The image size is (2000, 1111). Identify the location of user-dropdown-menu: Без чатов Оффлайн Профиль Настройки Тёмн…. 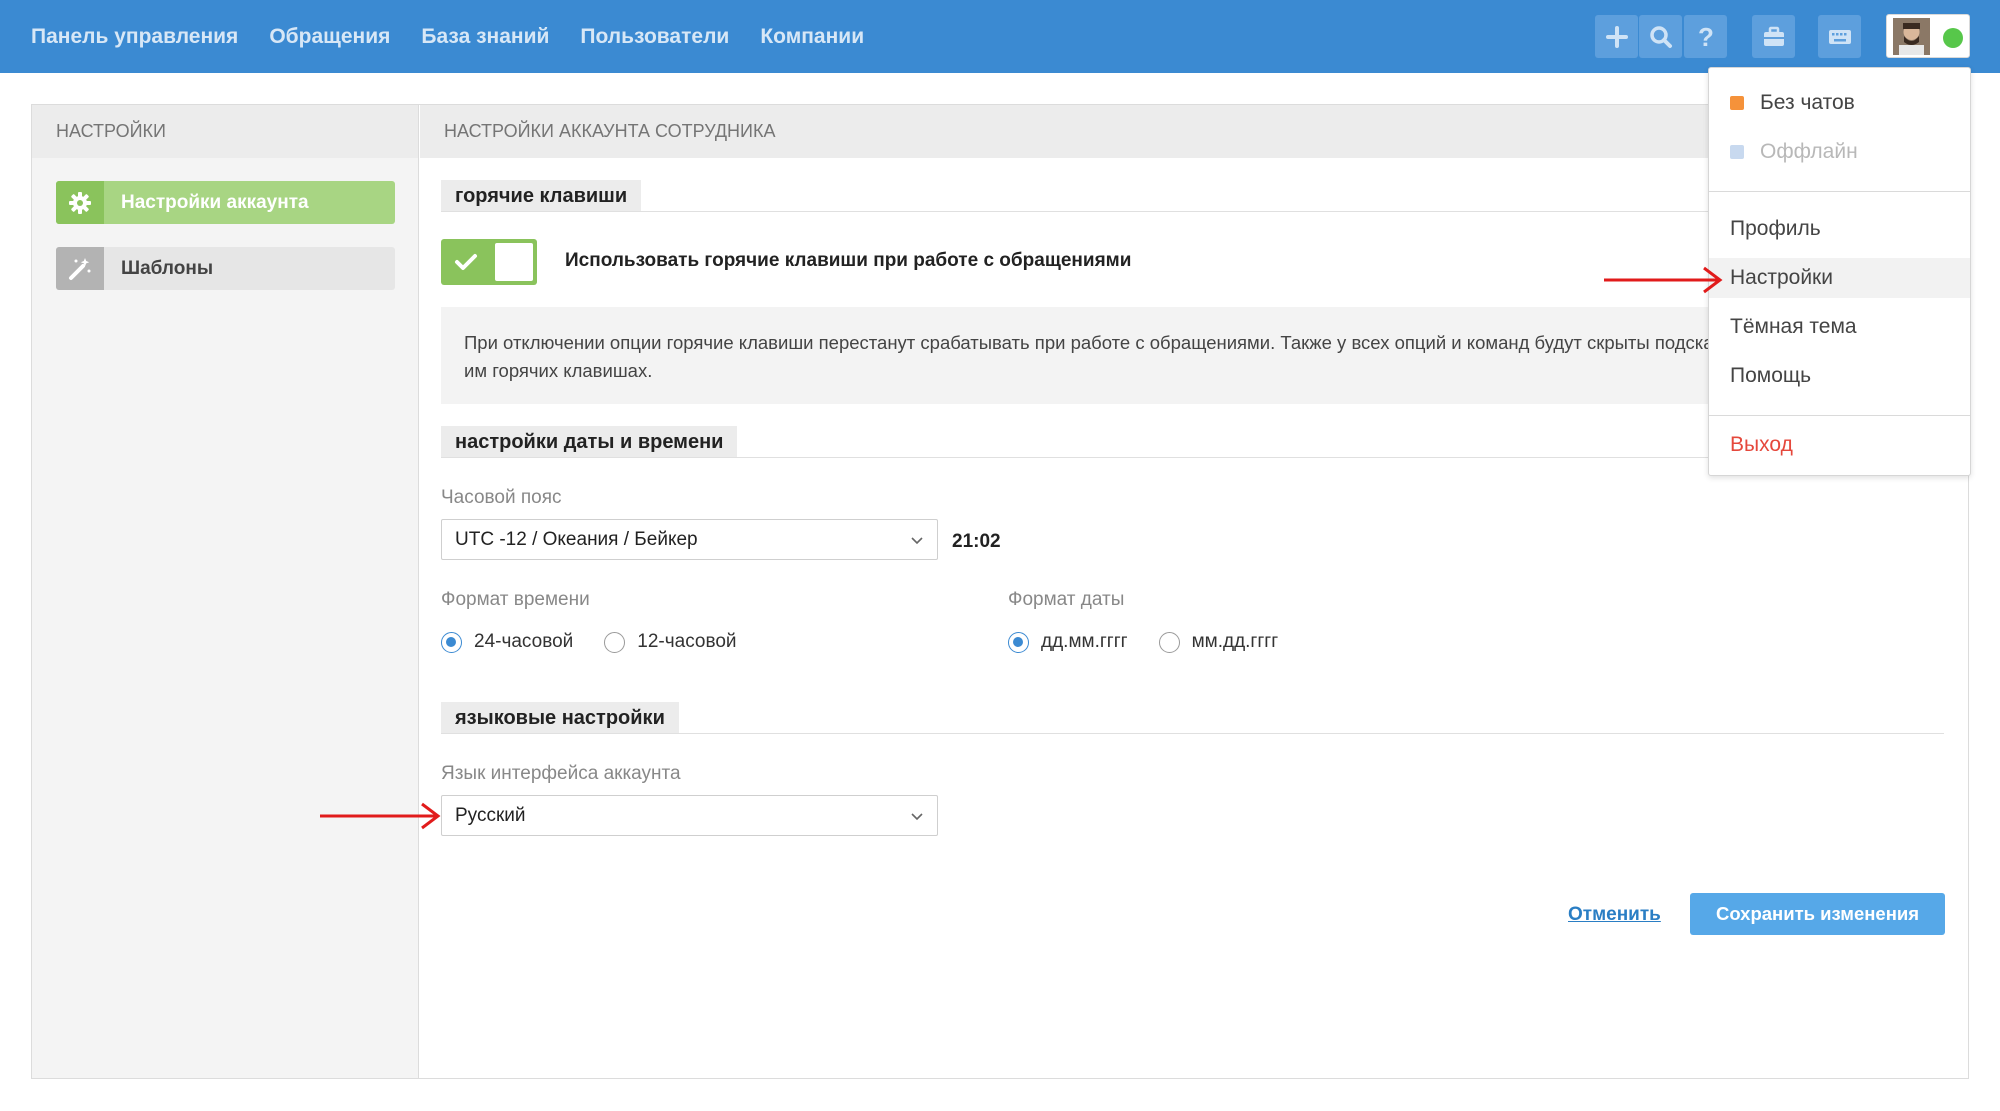
(1839, 271).